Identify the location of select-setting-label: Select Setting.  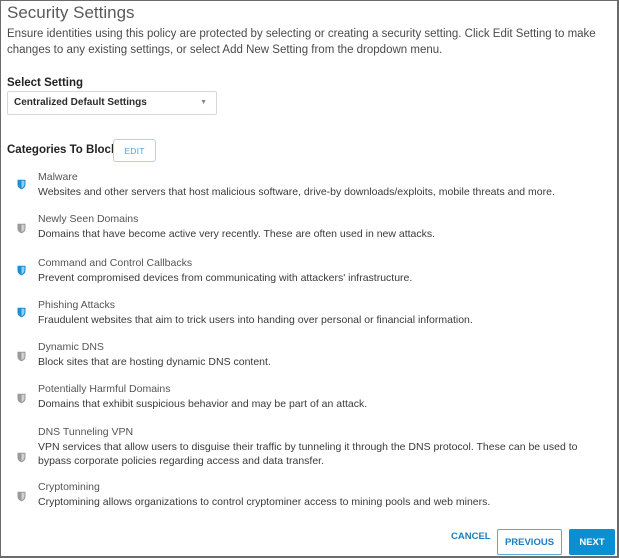
(45, 83).